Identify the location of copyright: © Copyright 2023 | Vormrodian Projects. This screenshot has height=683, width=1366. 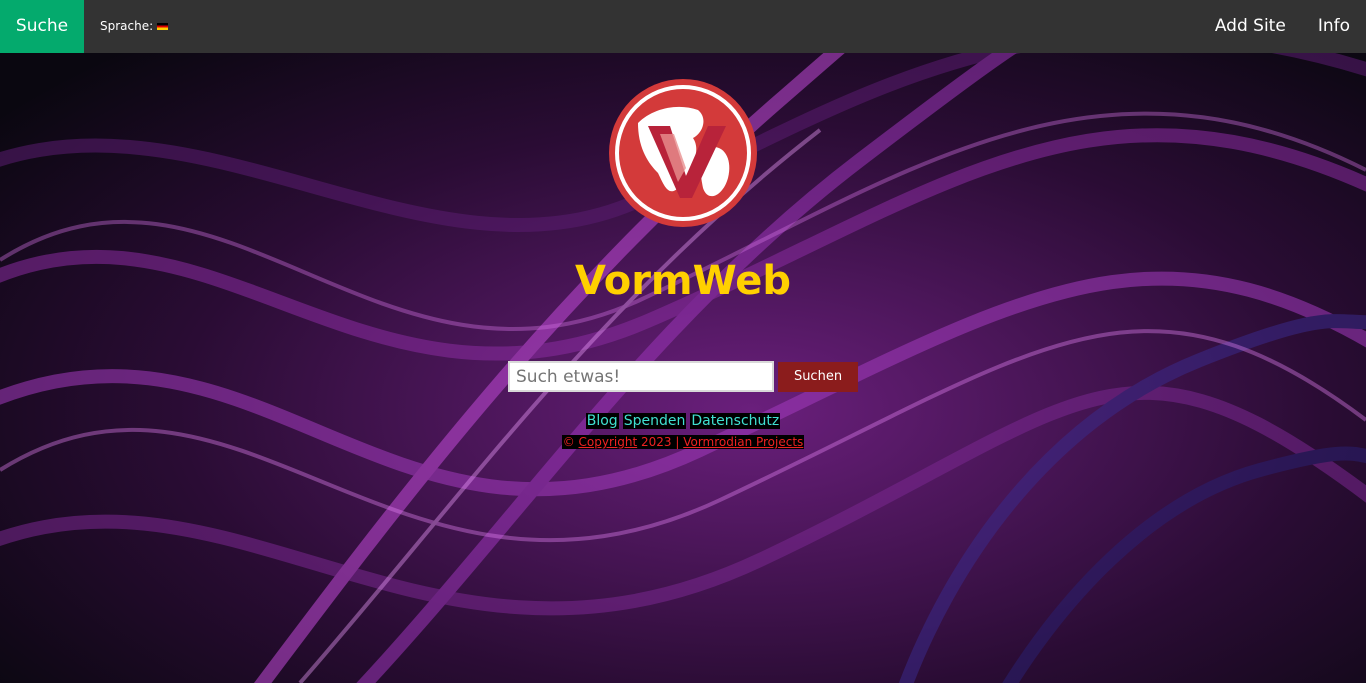
(683, 442).